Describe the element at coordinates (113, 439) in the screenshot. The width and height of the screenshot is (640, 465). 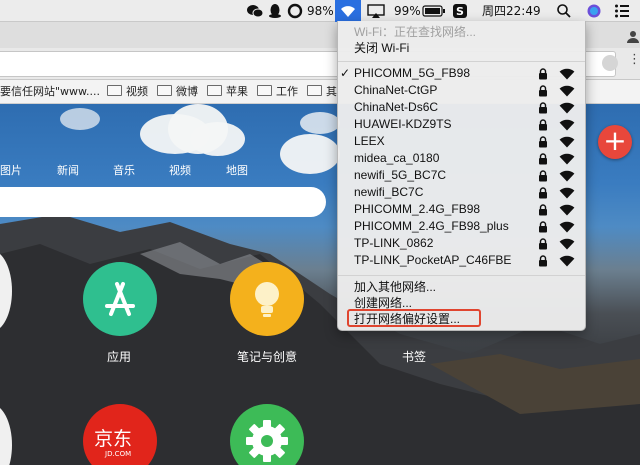
I see `jd-logo-text: 京东` at that location.